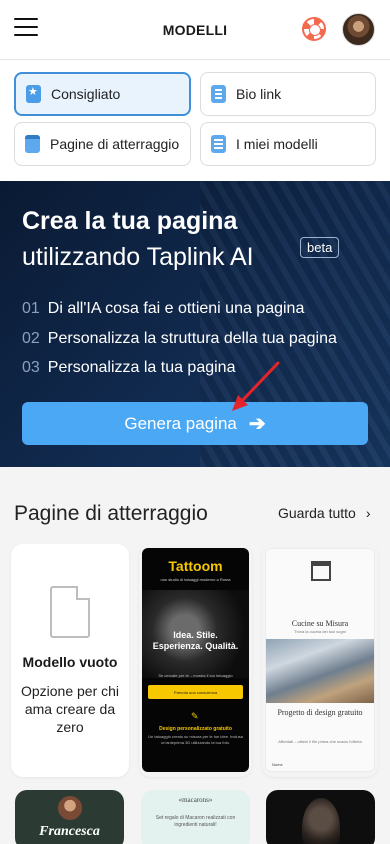  I want to click on template-cta: Prenota una consulenza, so click(195, 692).